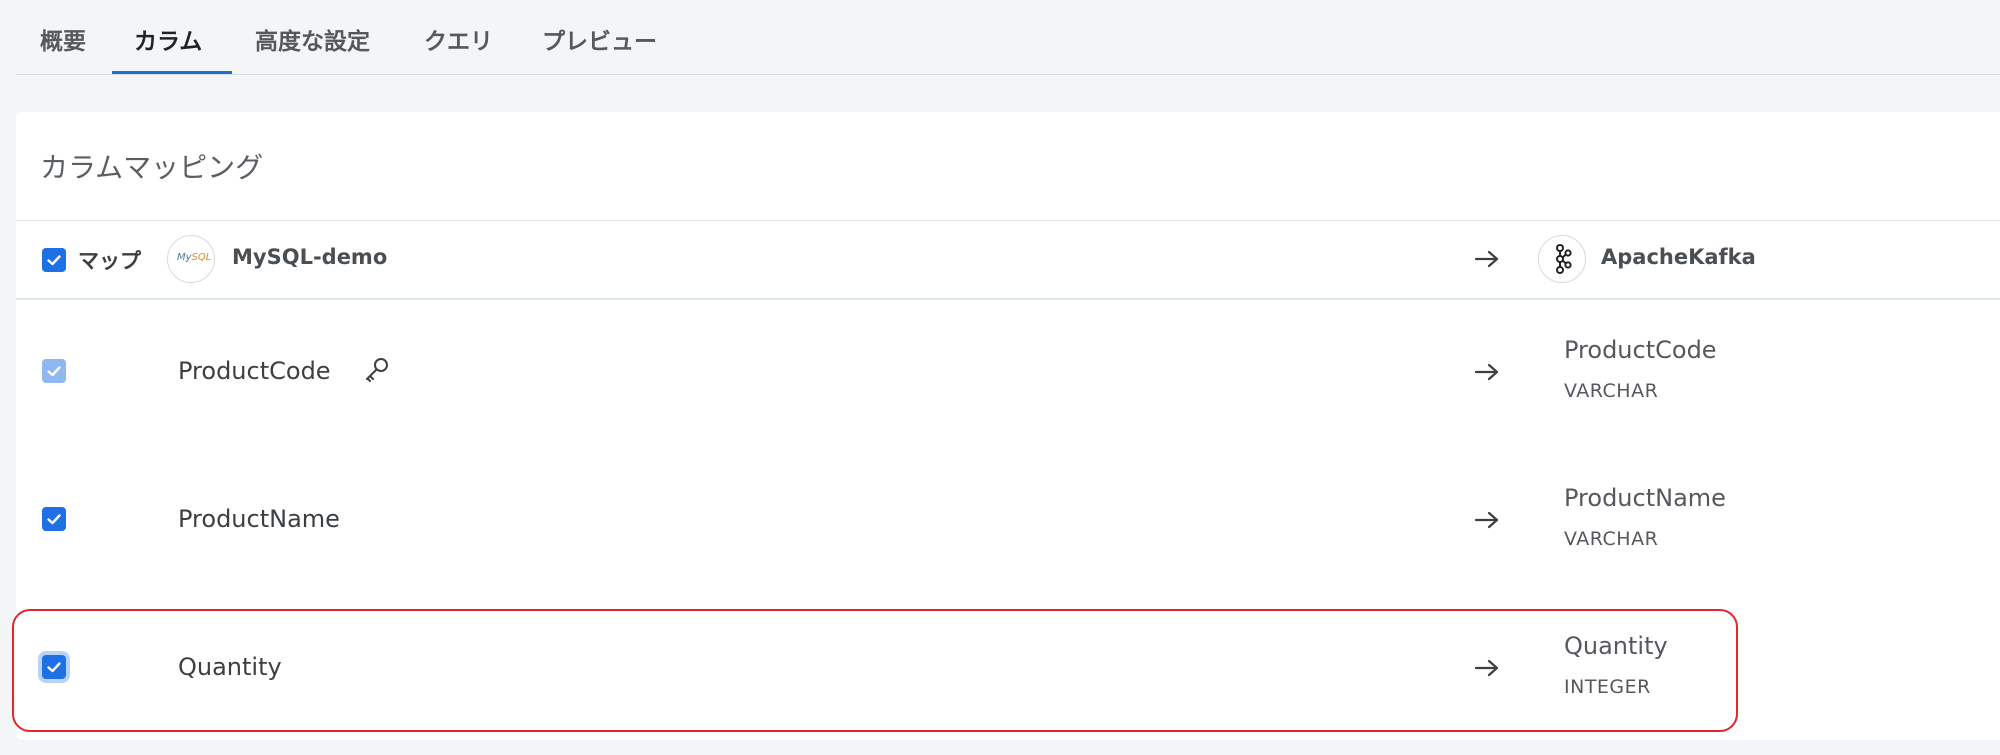 The width and height of the screenshot is (2000, 755). I want to click on destination-connection-name: ApacheKafka, so click(1678, 257).